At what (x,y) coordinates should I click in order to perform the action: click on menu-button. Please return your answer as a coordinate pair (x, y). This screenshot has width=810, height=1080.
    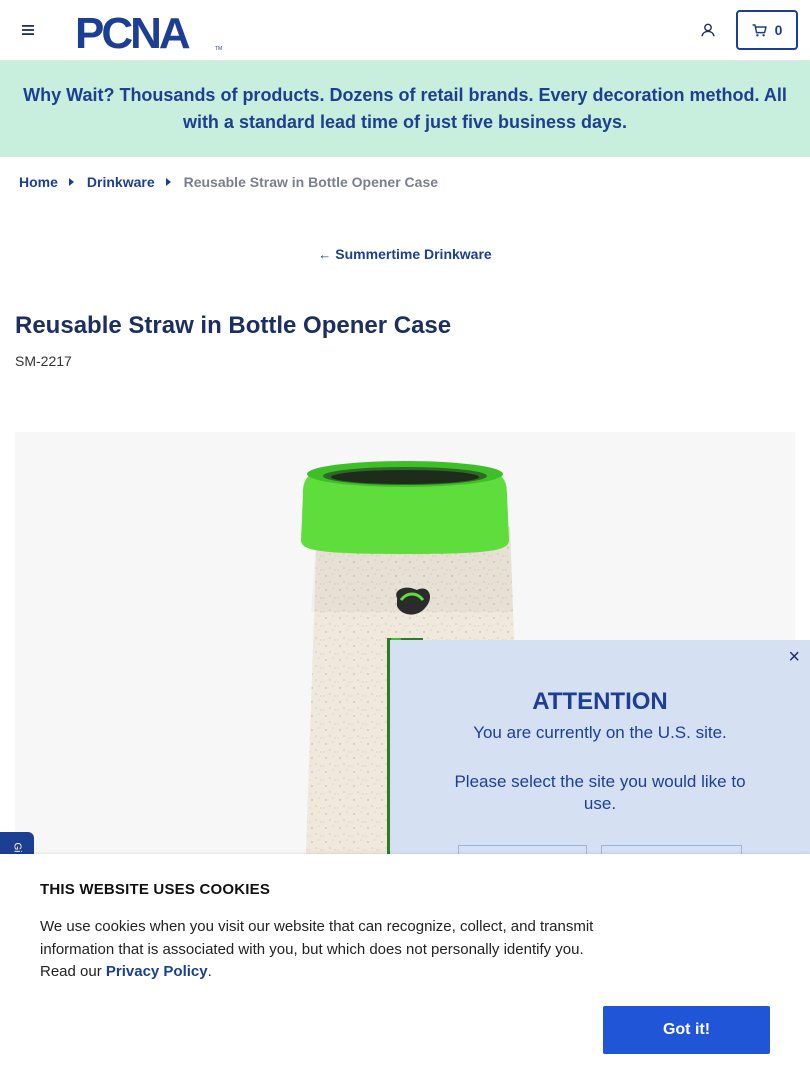
    Looking at the image, I should click on (28, 30).